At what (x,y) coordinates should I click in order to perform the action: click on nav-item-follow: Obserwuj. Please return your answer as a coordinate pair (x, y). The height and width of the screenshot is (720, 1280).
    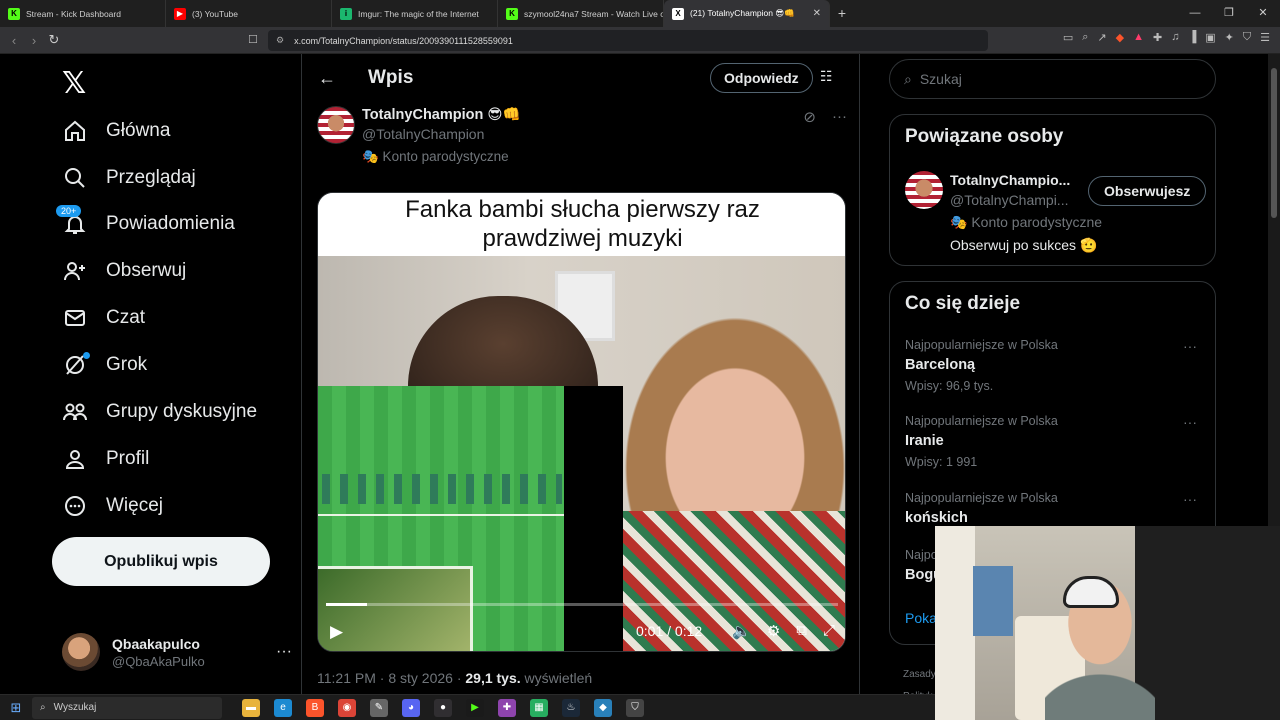
    Looking at the image, I should click on (124, 271).